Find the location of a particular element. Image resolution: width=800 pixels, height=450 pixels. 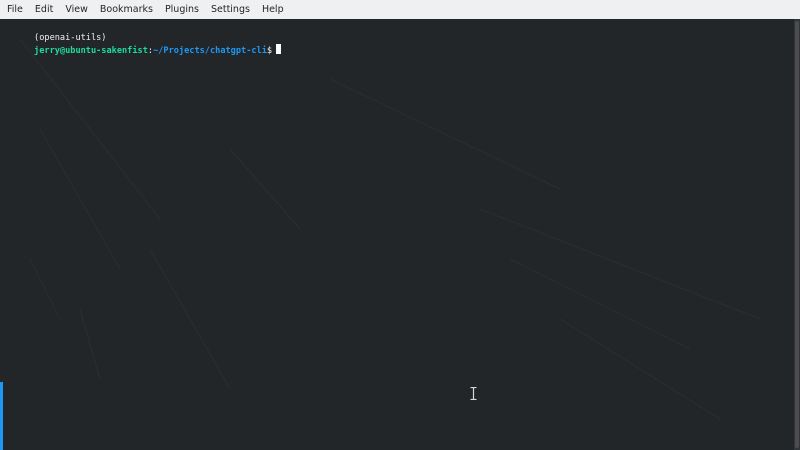

scrollbar-thumb is located at coordinates (797, 234).